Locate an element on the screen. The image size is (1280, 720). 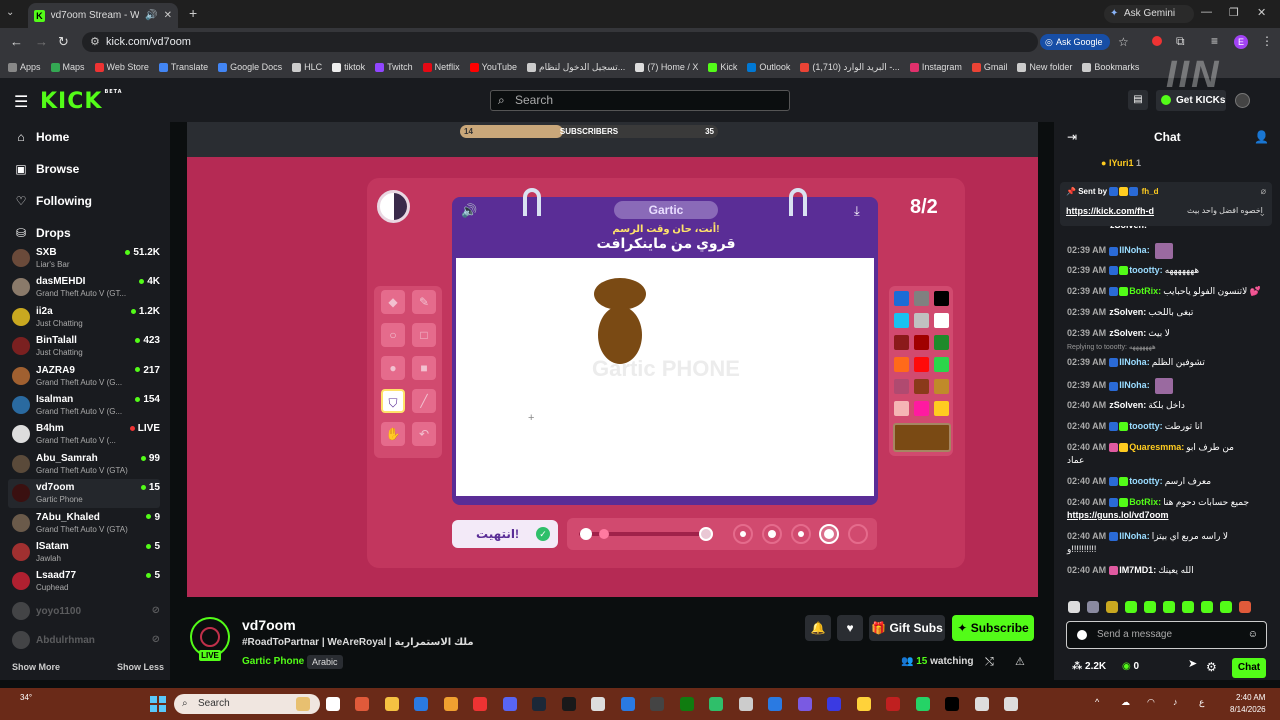
kicks-balance: ⁂ 2.2K is located at coordinates (1089, 666).